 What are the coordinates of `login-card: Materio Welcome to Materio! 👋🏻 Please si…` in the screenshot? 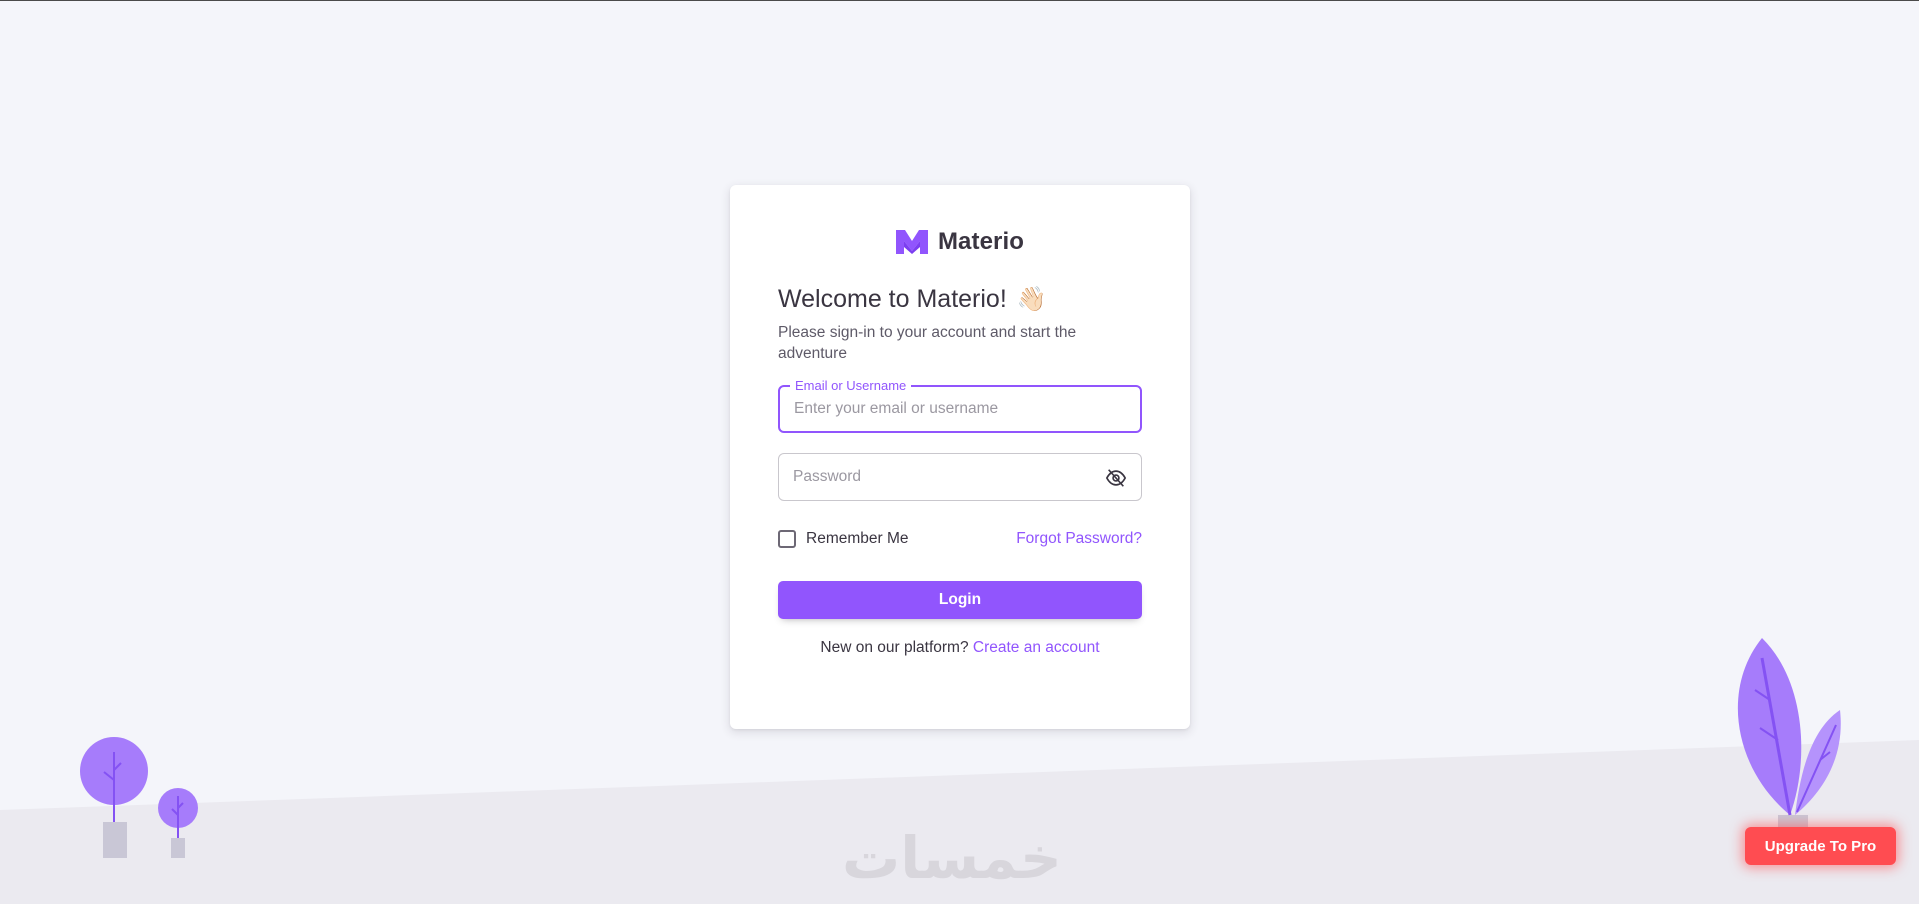 It's located at (960, 457).